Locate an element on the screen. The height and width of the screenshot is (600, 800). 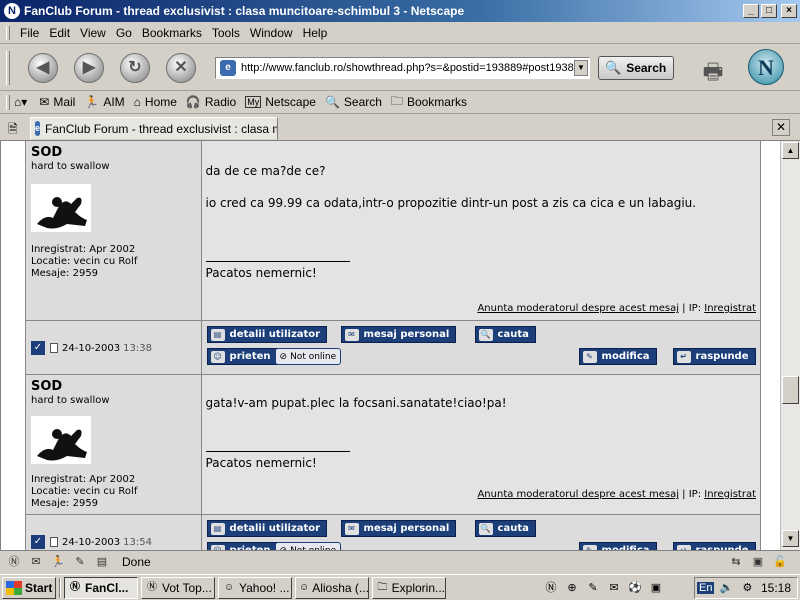
search-icon: 🔍 is located at coordinates (332, 102).